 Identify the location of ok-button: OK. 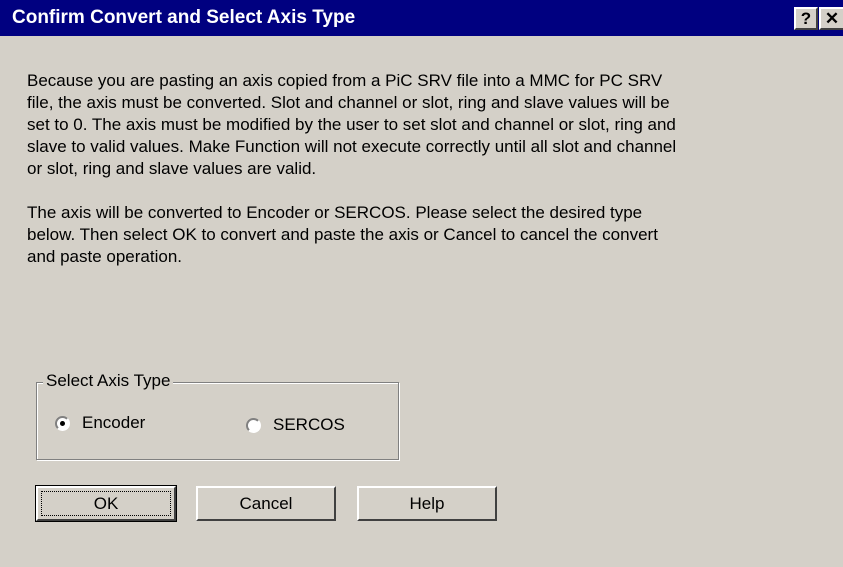
(106, 503).